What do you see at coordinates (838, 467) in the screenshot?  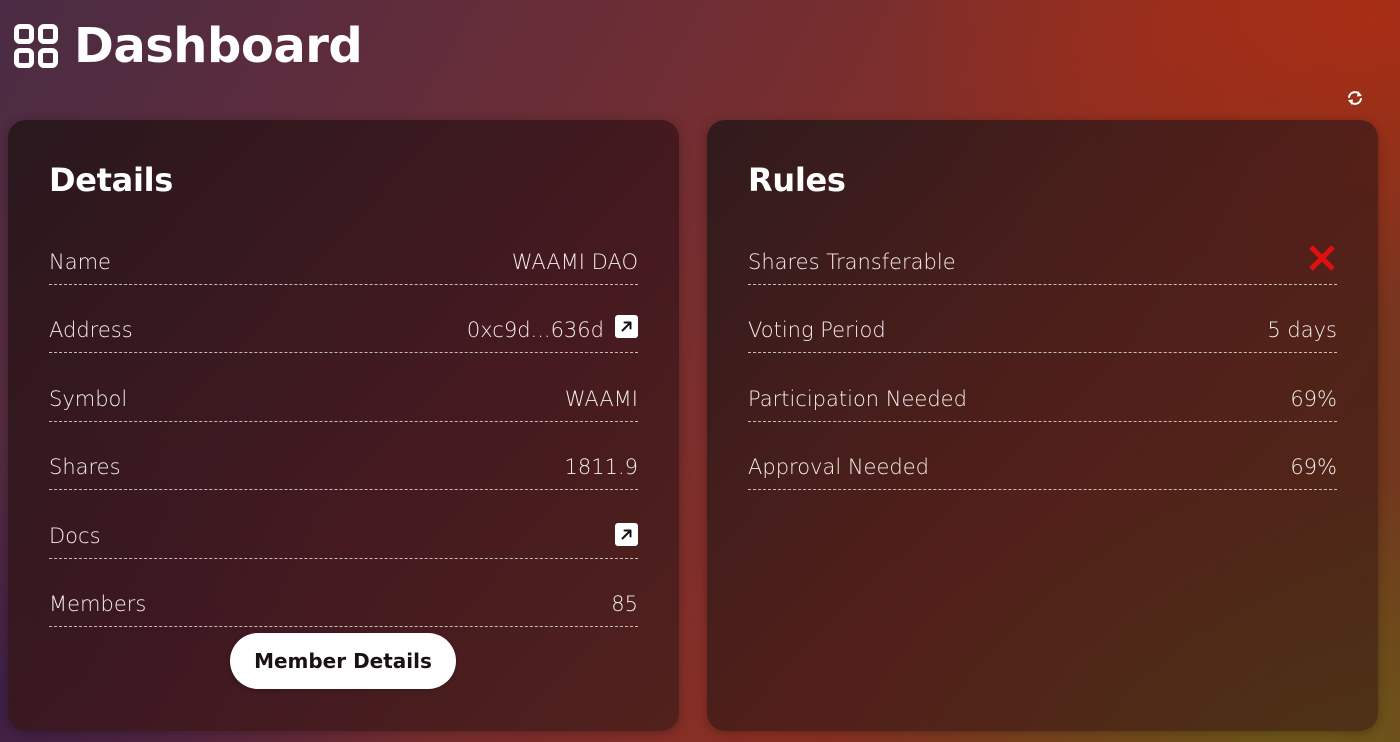 I see `row-label: Approval Needed` at bounding box center [838, 467].